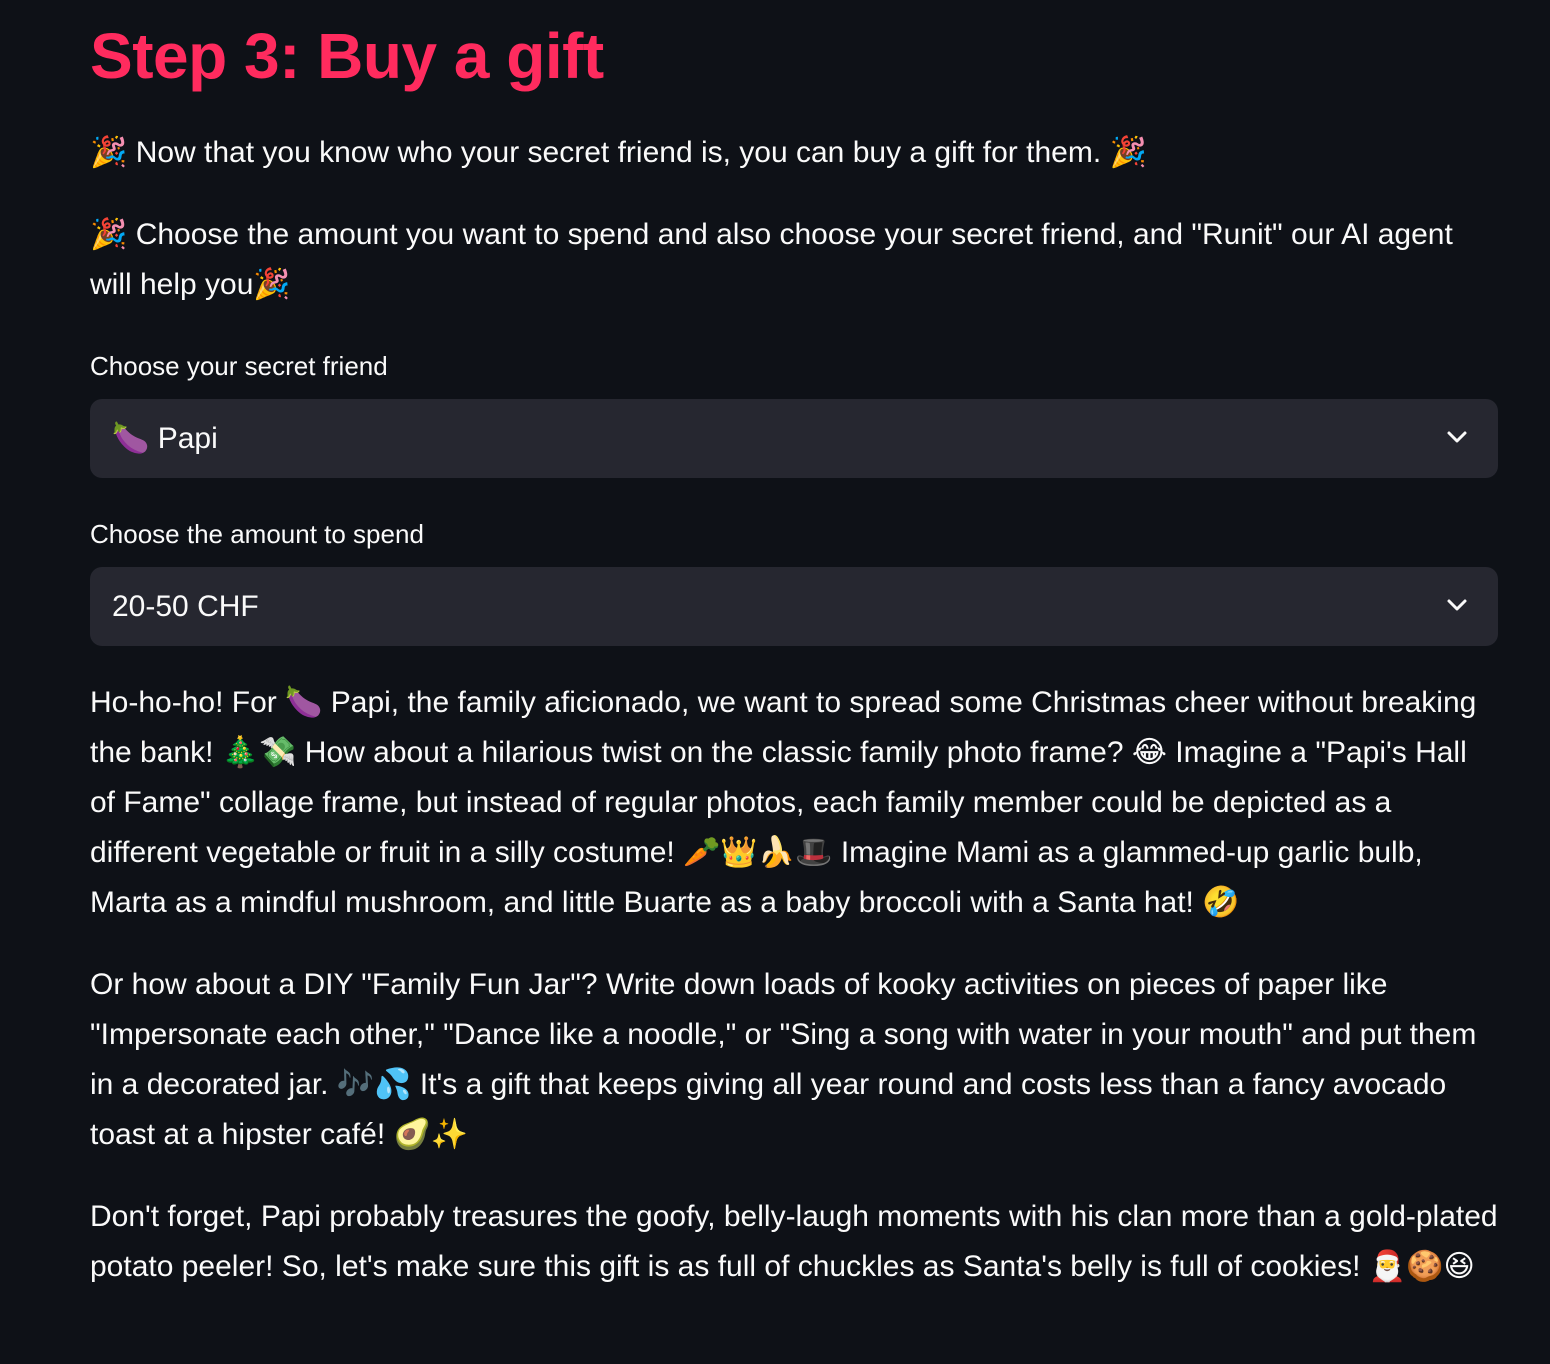 Image resolution: width=1550 pixels, height=1364 pixels. What do you see at coordinates (794, 438) in the screenshot?
I see `friend-select: 🍆 Papi` at bounding box center [794, 438].